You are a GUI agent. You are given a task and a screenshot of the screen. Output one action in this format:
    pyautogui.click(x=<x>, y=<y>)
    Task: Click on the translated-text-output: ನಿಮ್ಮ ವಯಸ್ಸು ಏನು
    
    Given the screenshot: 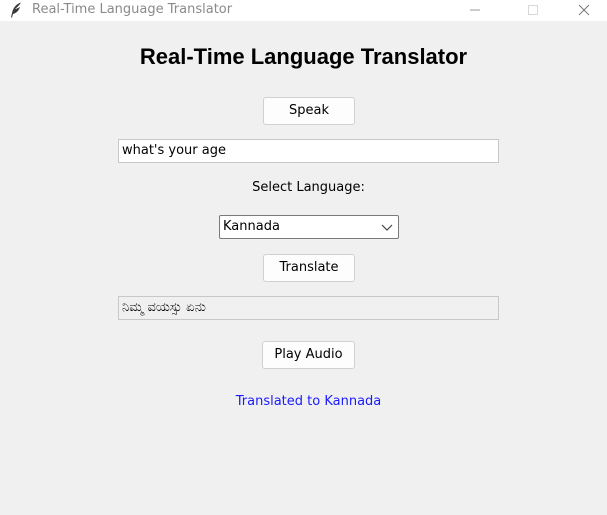 What is the action you would take?
    pyautogui.click(x=308, y=308)
    